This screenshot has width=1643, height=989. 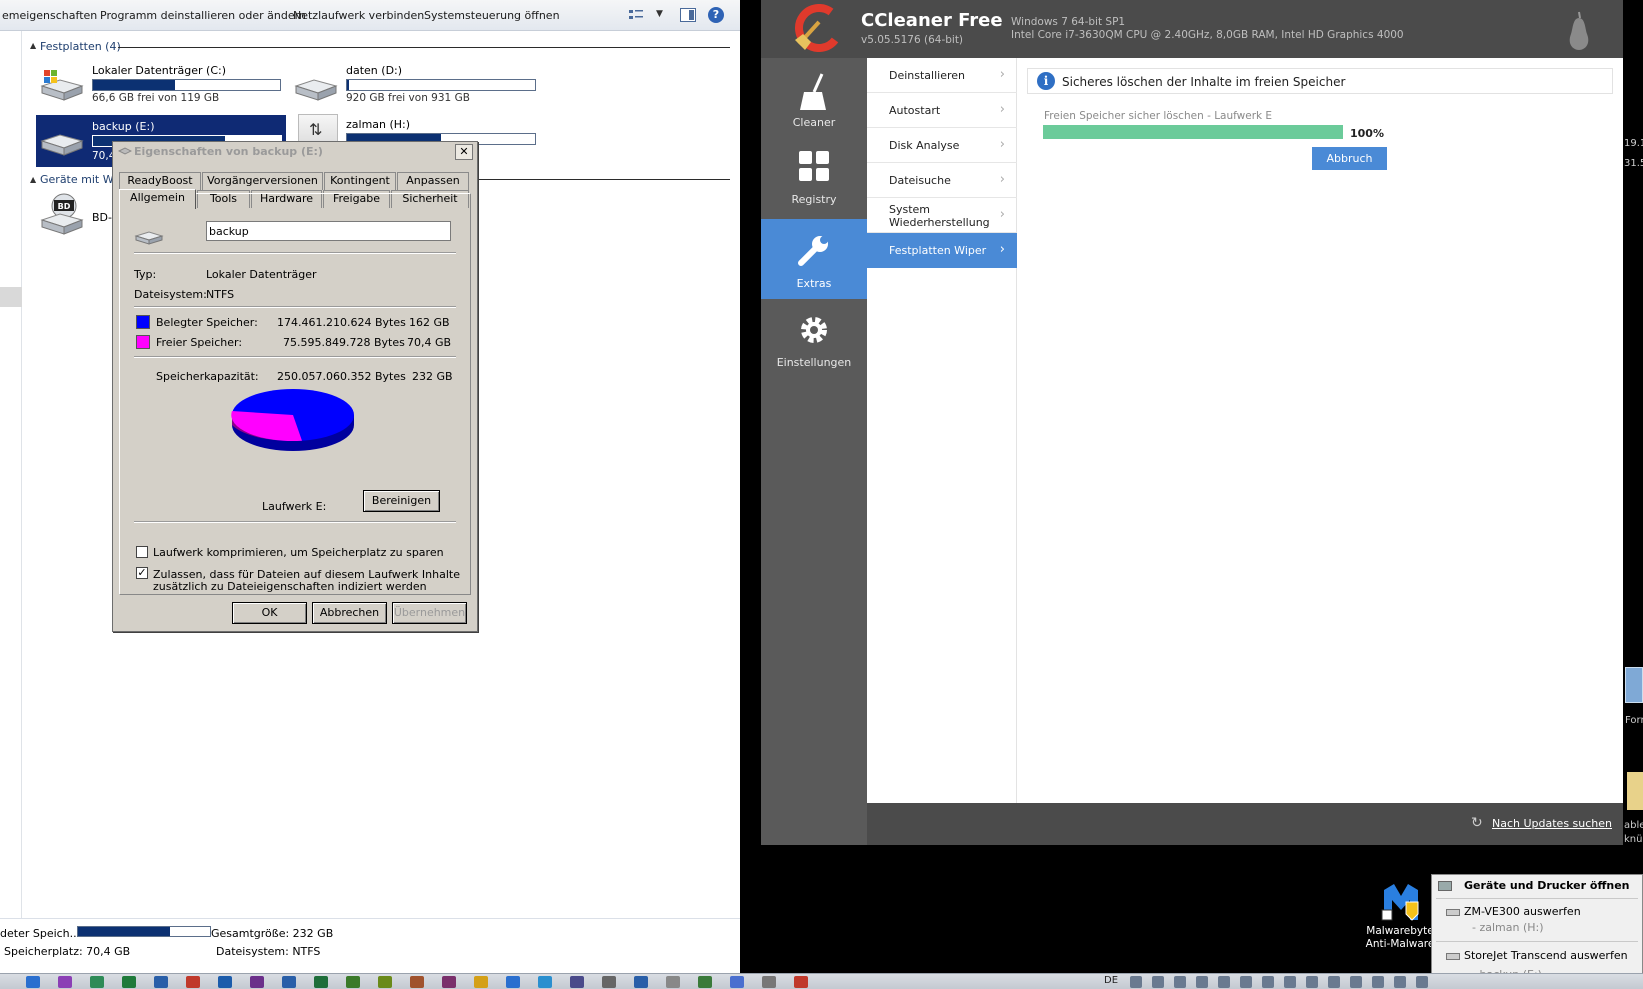 I want to click on index-checkbox: ✓, so click(x=142, y=573).